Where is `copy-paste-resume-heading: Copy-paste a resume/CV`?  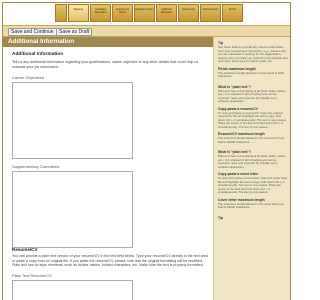 copy-paste-resume-heading: Copy-paste a resume/CV is located at coordinates (238, 108).